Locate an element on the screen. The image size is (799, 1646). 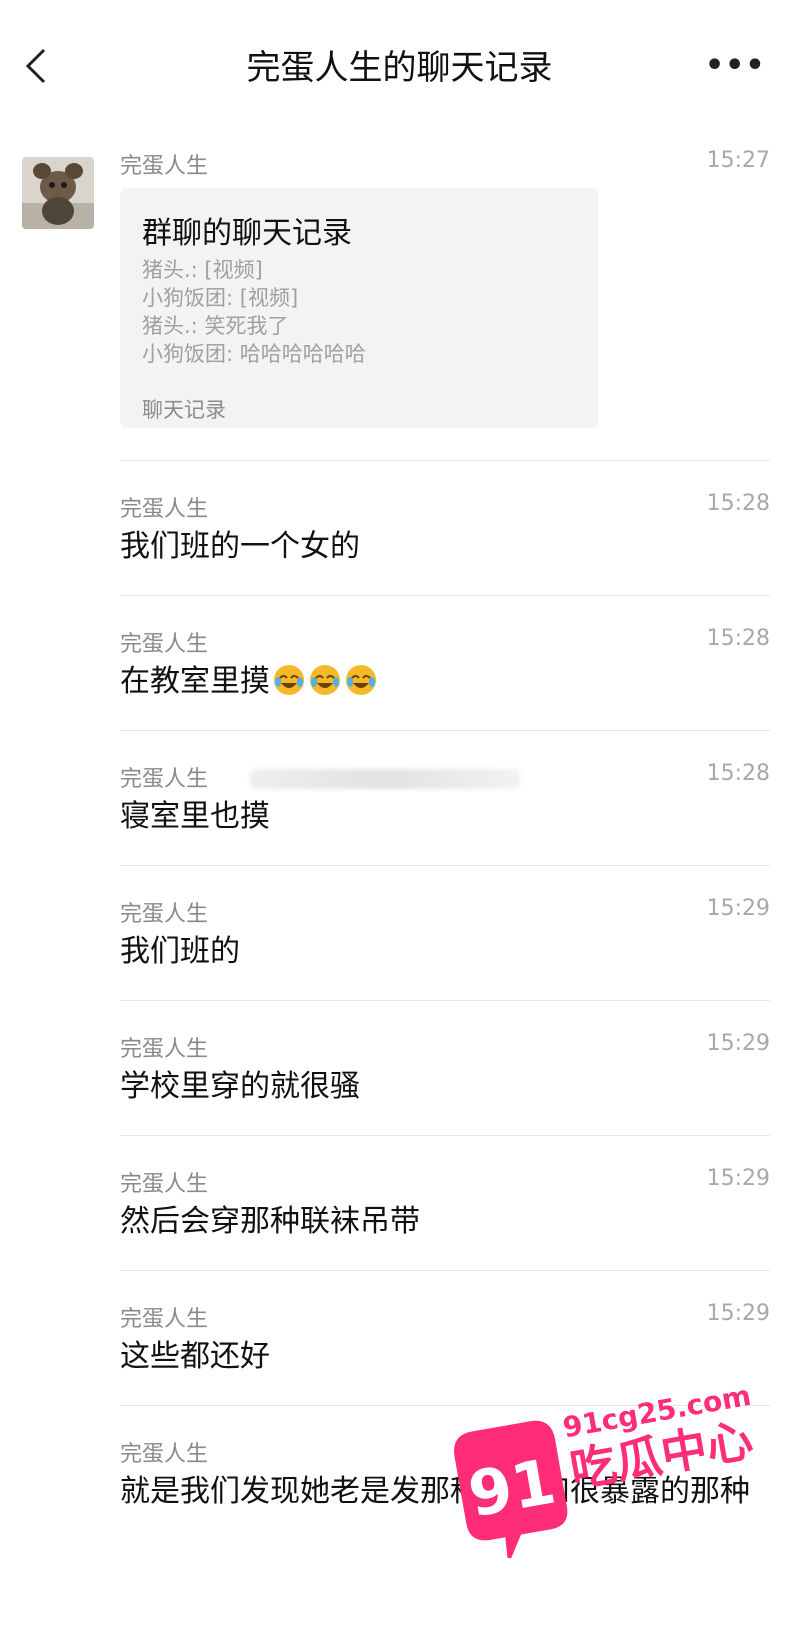
list-item: 完蛋人生 15:29 学校里穿的就很骚 is located at coordinates (445, 1067).